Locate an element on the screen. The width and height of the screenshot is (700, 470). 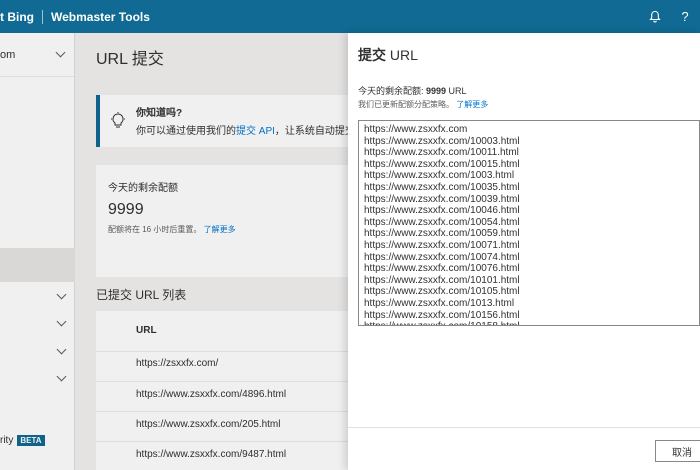
brand-bing: t Bing is located at coordinates (21, 16).